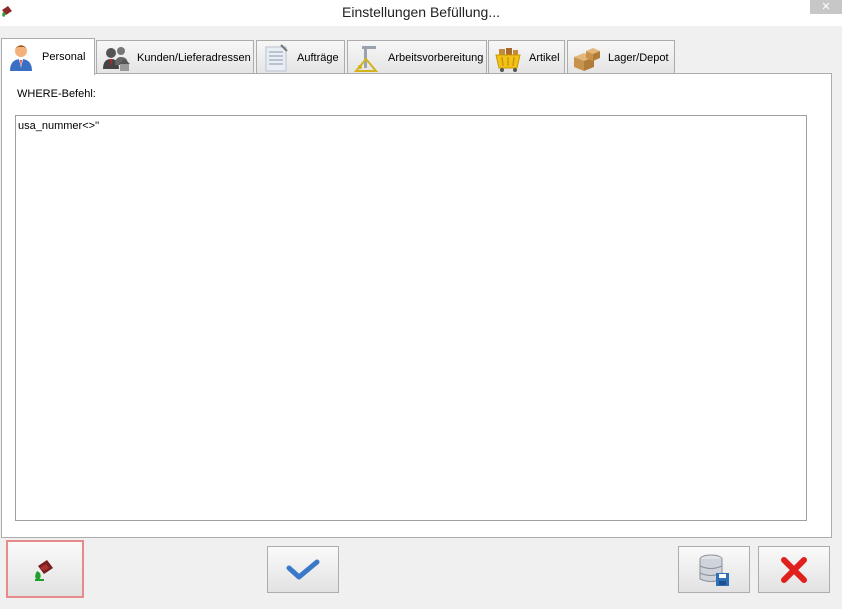 Image resolution: width=842 pixels, height=609 pixels. Describe the element at coordinates (544, 57) in the screenshot. I see `tab-label: Artikel` at that location.